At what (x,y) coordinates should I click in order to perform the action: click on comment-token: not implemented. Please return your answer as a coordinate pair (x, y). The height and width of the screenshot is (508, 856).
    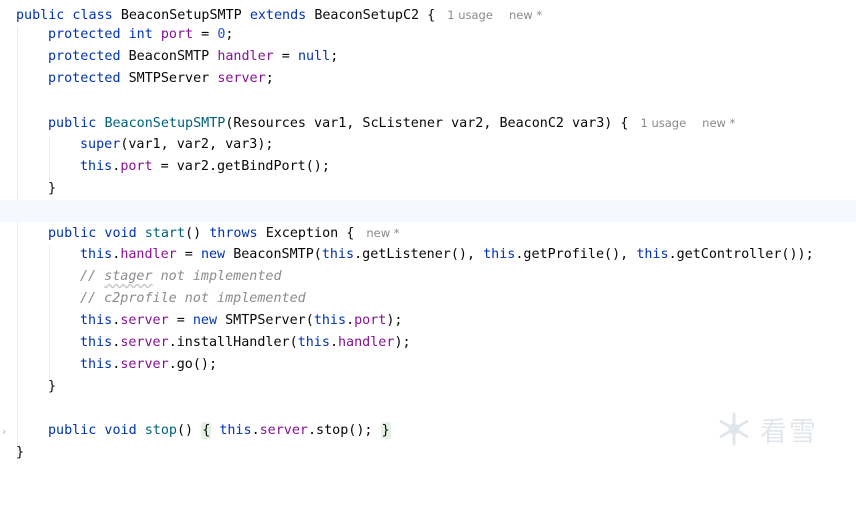
    Looking at the image, I should click on (217, 276).